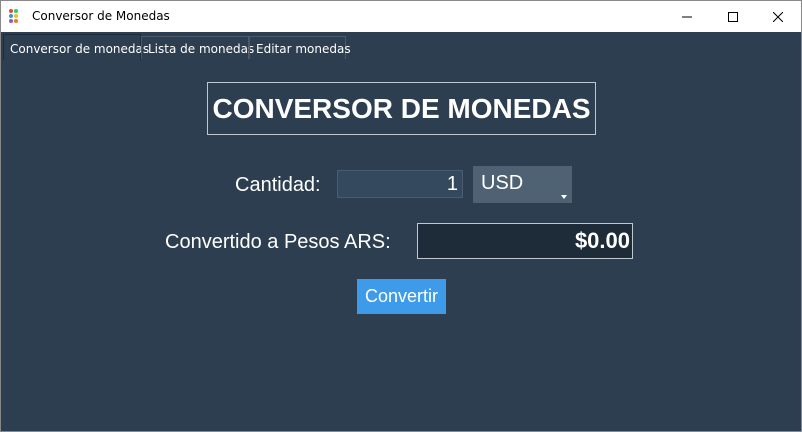 The height and width of the screenshot is (432, 802). I want to click on maximize-button, so click(733, 16).